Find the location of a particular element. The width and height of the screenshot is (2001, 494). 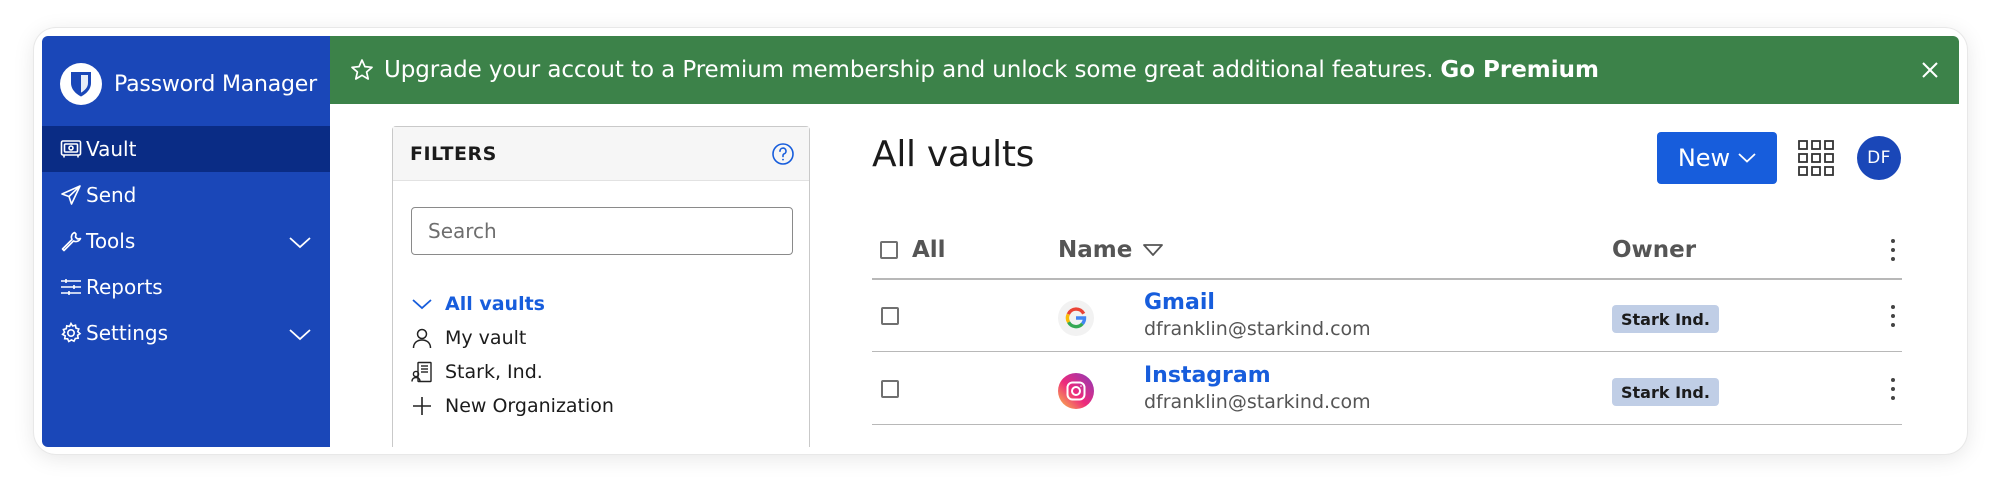

filter-organization: Stark, Ind. is located at coordinates (511, 372).